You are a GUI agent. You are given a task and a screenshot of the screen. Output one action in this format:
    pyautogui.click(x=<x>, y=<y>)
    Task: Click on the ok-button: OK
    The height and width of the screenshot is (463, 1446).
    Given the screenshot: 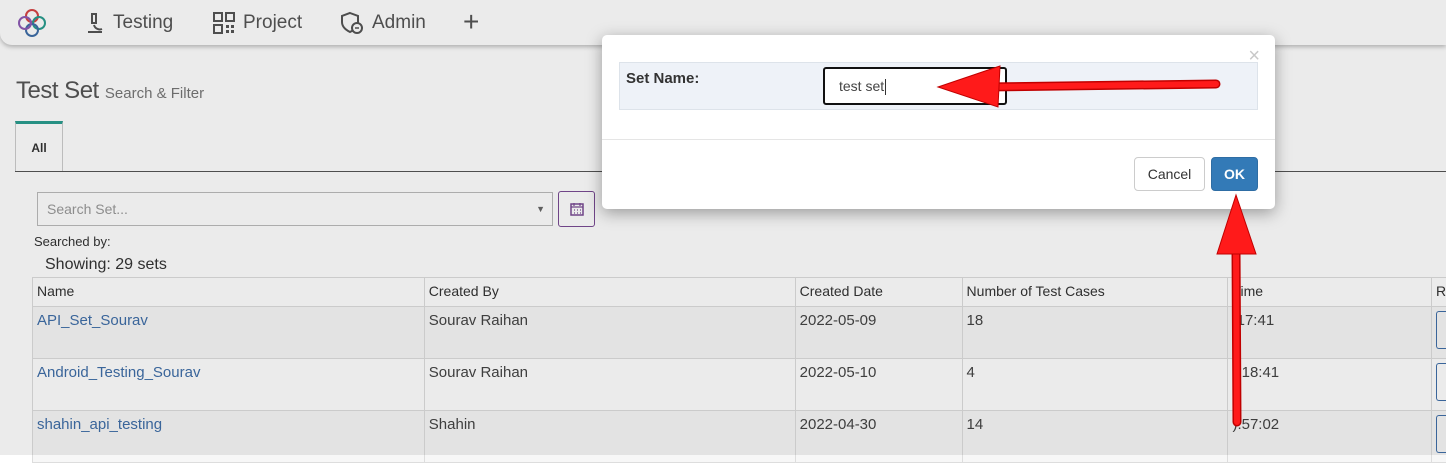 What is the action you would take?
    pyautogui.click(x=1234, y=174)
    